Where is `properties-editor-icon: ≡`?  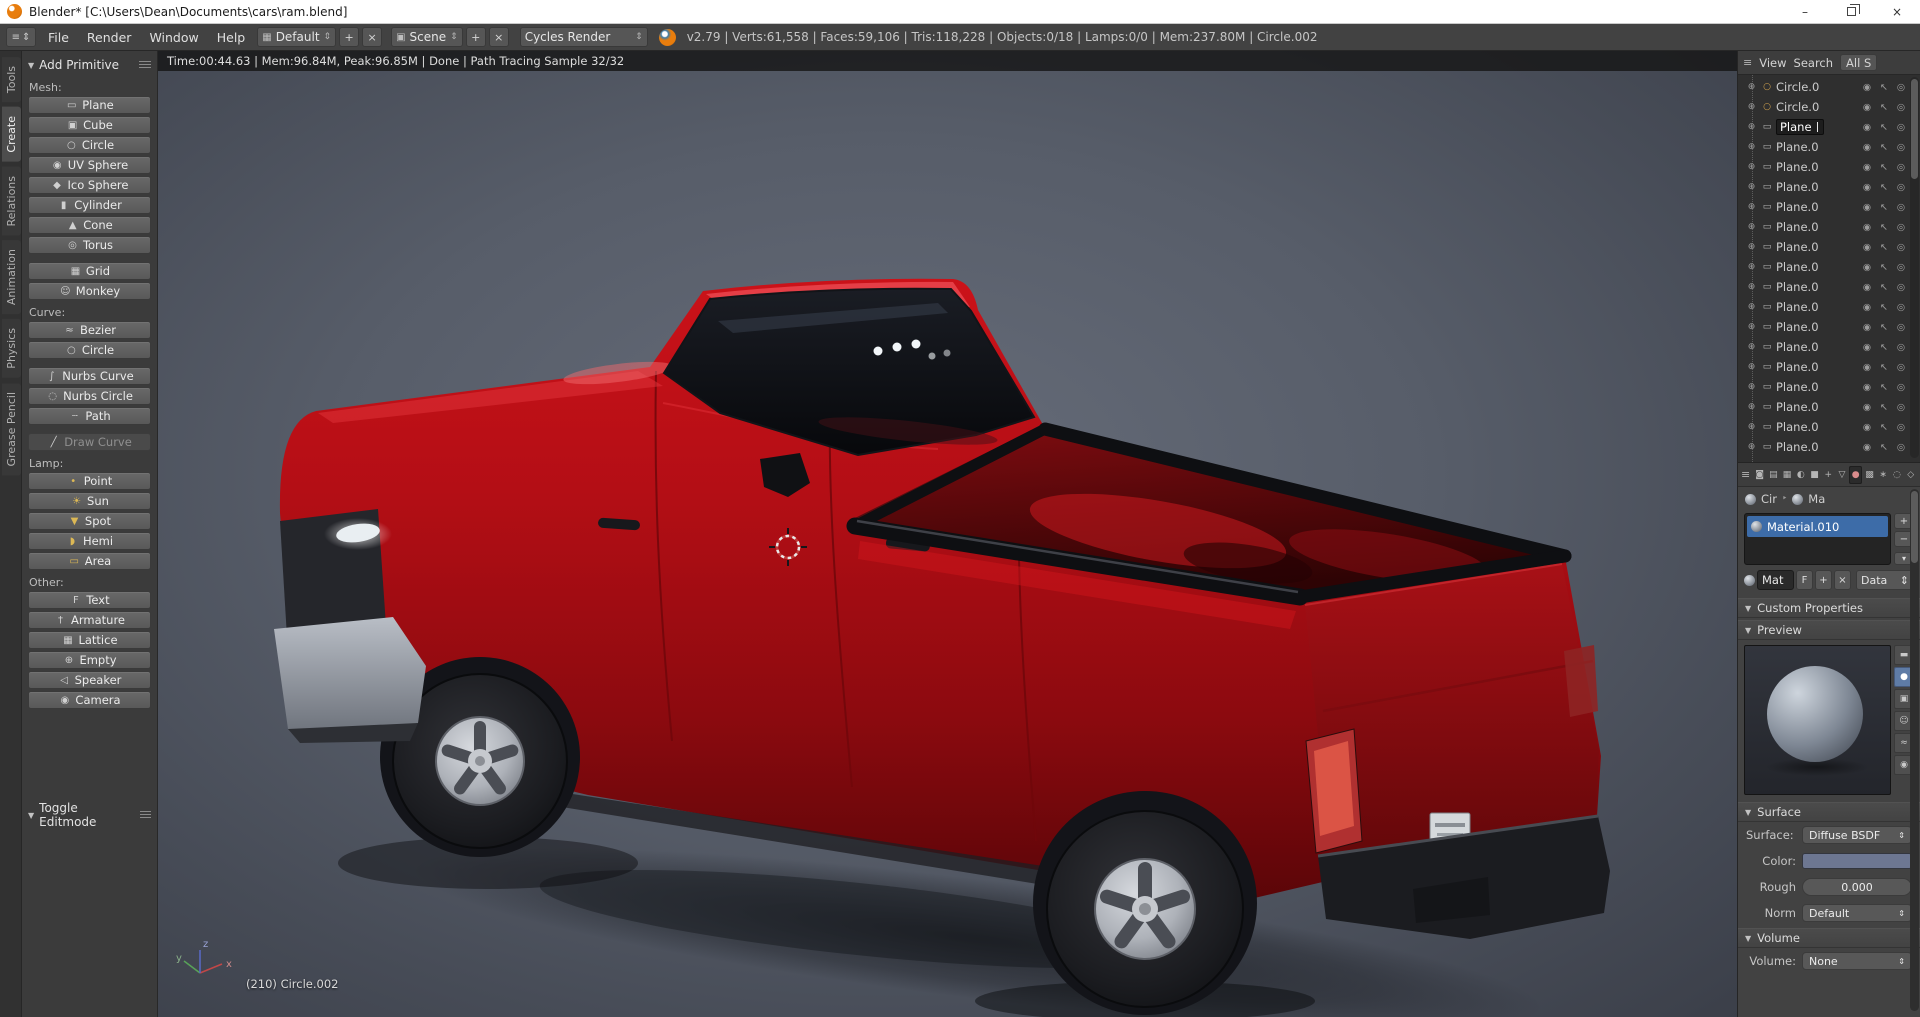
properties-editor-icon: ≡ is located at coordinates (1745, 474).